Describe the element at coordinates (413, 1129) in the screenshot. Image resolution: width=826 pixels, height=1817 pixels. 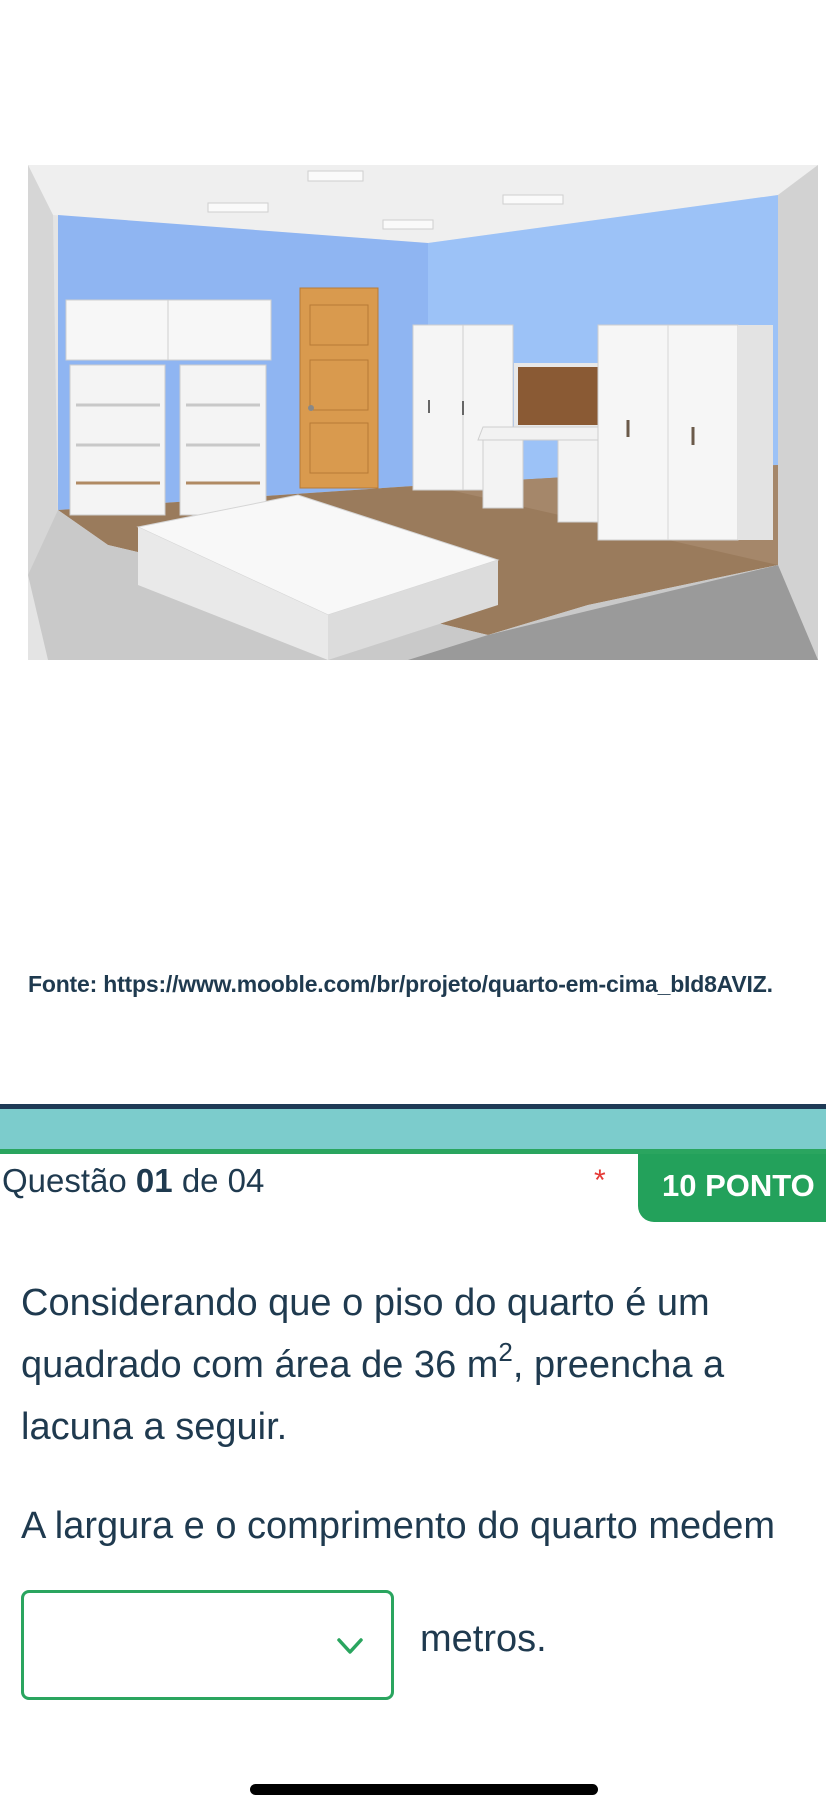
I see `section-divider` at that location.